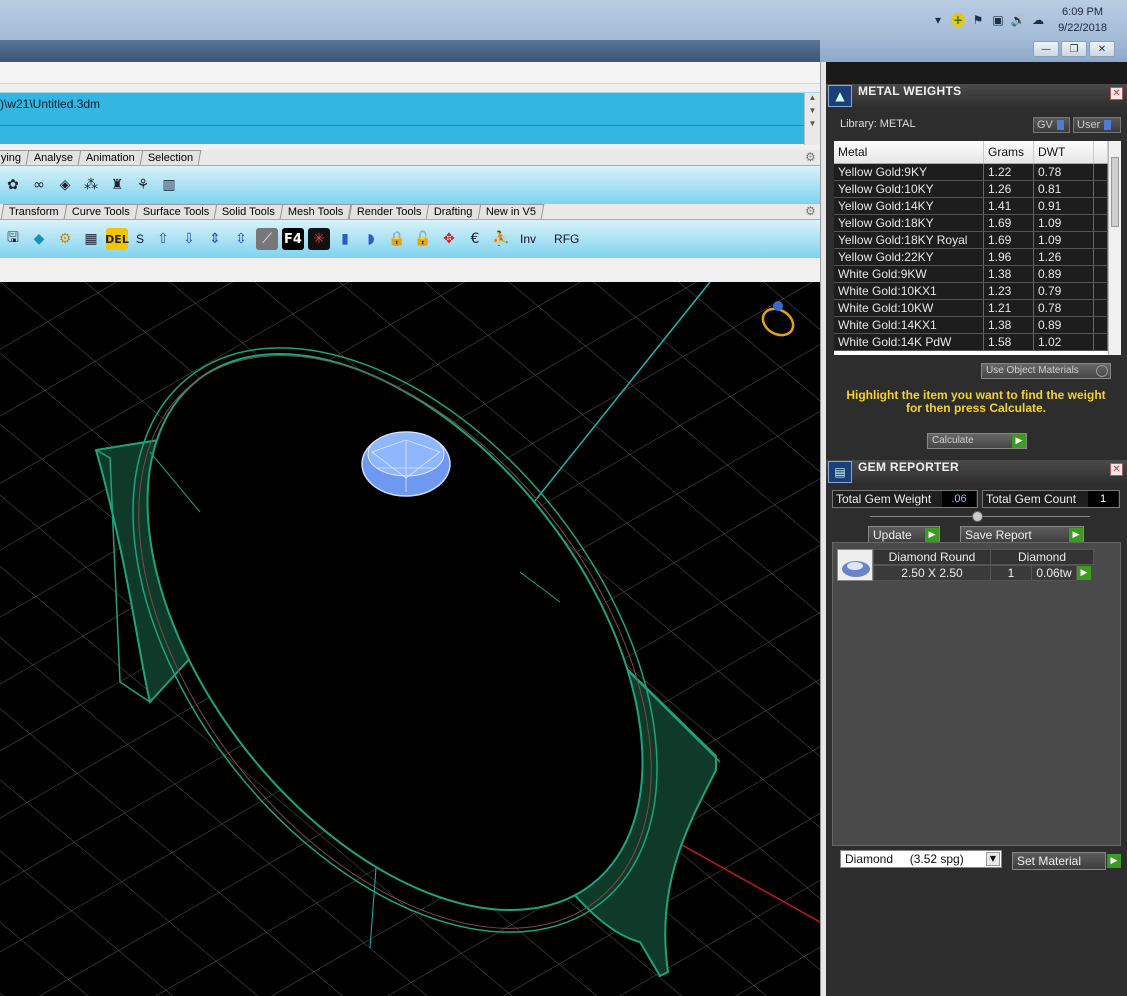 The width and height of the screenshot is (1127, 996). Describe the element at coordinates (971, 342) in the screenshot. I see `table-row: White Gold:14K PdW 1.58 1.02` at that location.